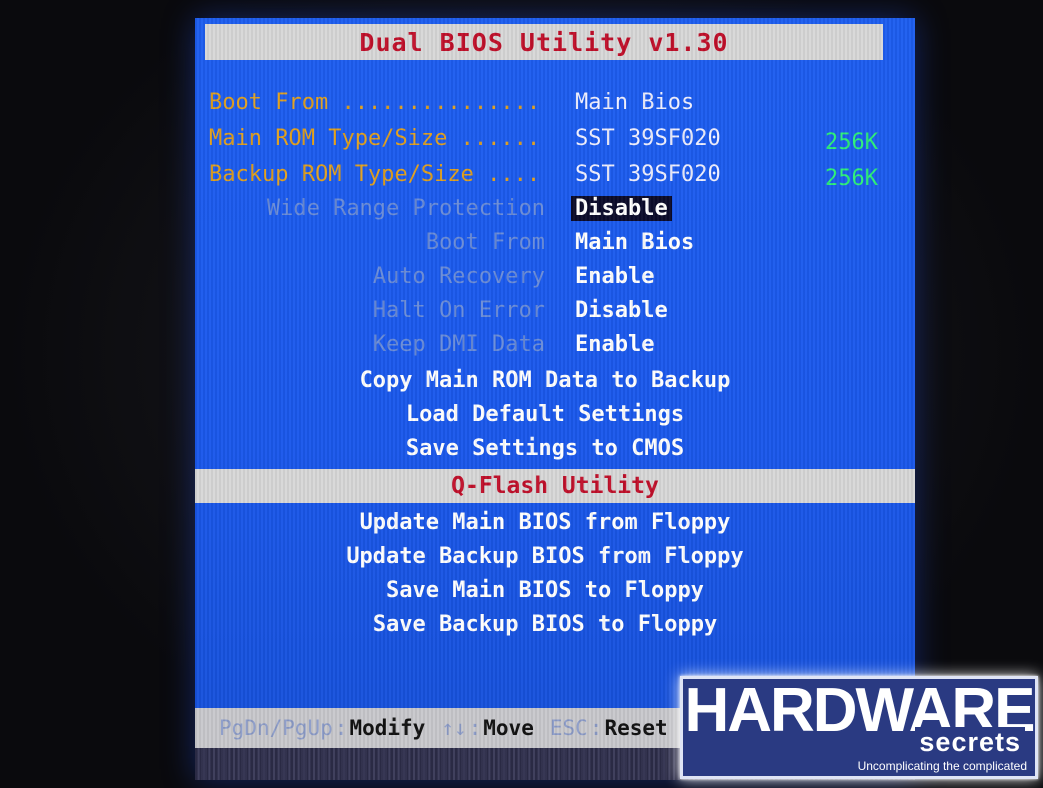  Describe the element at coordinates (387, 728) in the screenshot. I see `hint-modify: Modify` at that location.